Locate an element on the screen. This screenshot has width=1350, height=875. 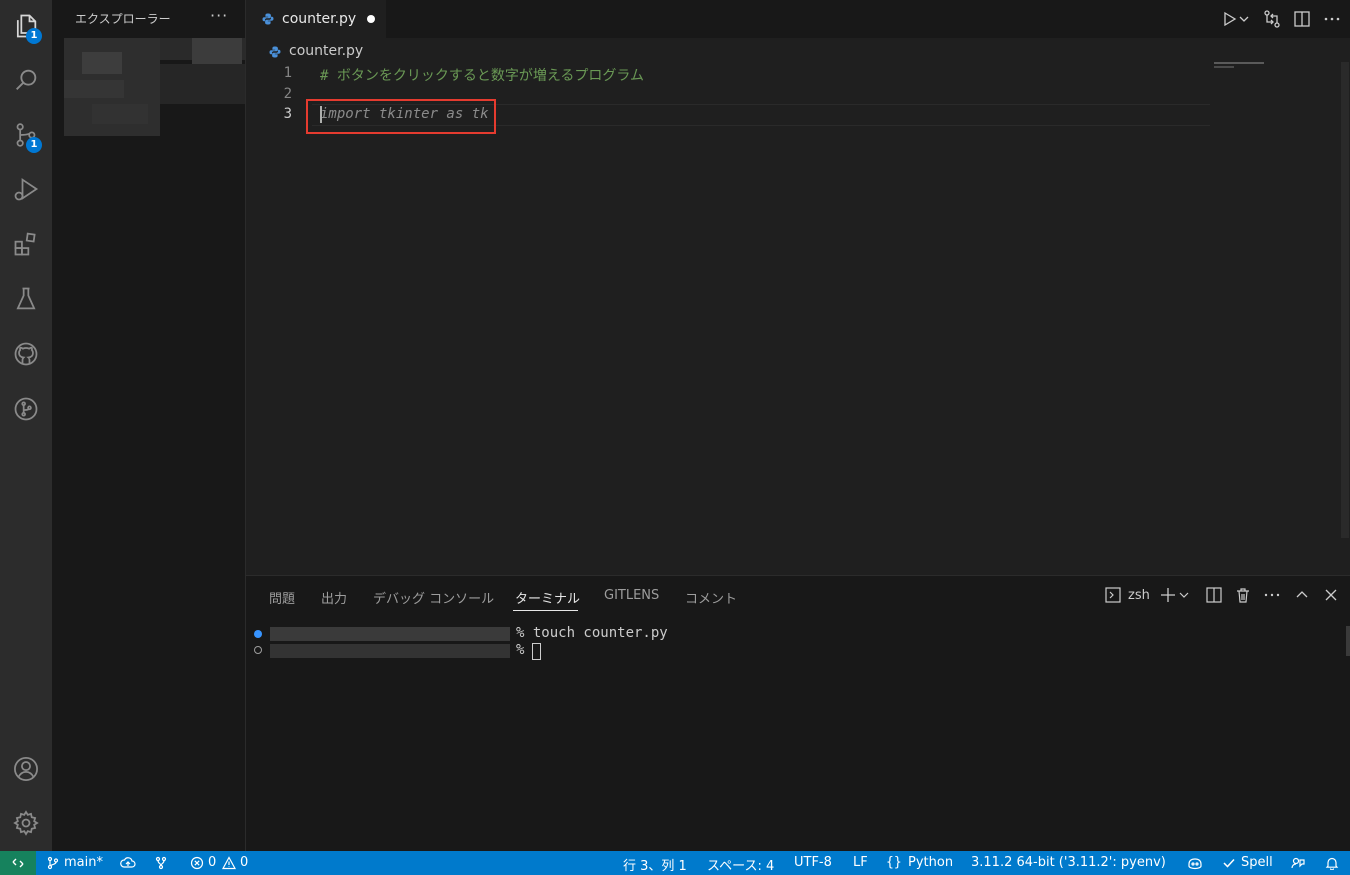
activity-bar: 1 1 is located at coordinates (26, 425).